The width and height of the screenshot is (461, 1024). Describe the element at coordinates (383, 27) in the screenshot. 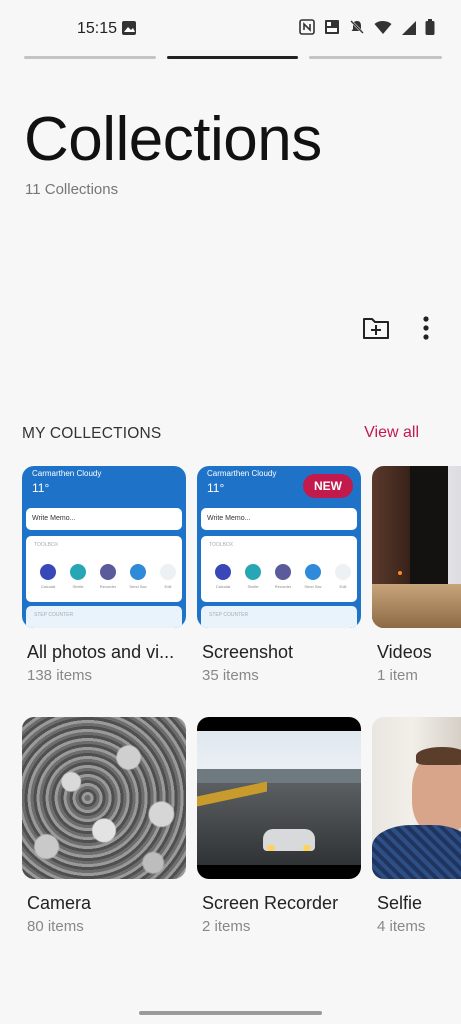

I see `wifi-icon` at that location.